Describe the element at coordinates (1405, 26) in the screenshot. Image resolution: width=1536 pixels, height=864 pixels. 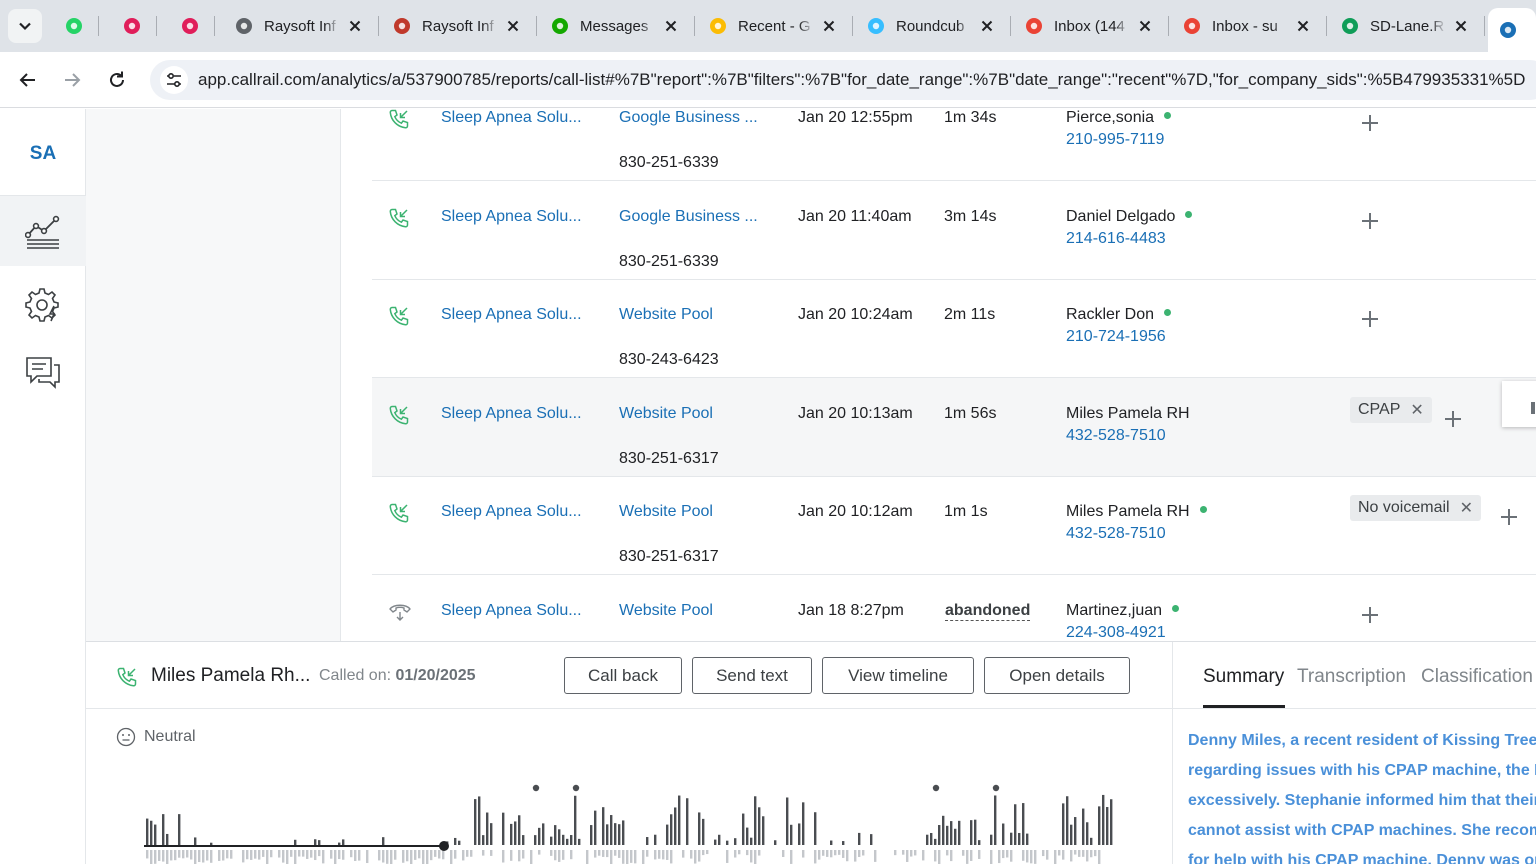
I see `browser-tab: SD-Lane.R` at that location.